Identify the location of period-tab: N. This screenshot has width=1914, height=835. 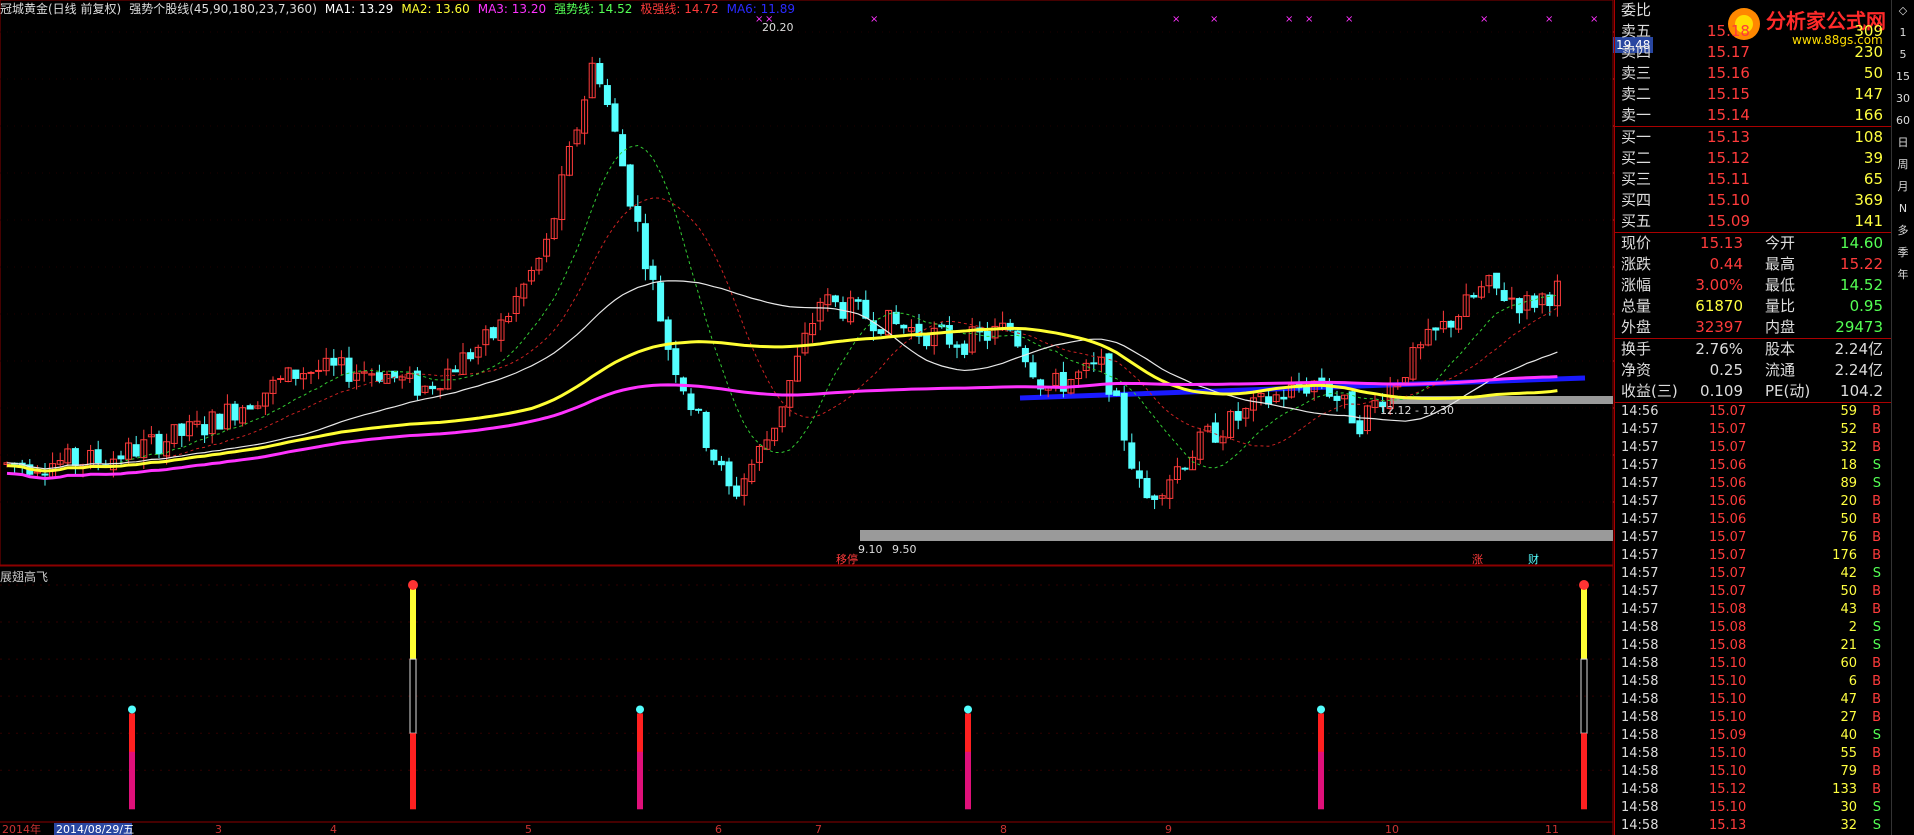
(1903, 209).